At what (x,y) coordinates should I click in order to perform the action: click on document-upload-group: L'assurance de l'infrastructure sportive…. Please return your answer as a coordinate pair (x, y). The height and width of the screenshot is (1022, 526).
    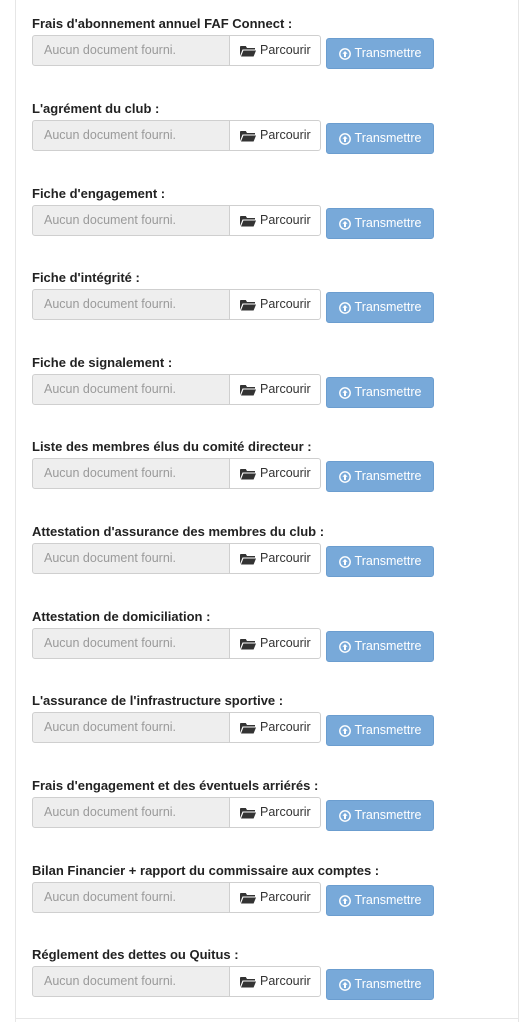
    Looking at the image, I should click on (263, 728).